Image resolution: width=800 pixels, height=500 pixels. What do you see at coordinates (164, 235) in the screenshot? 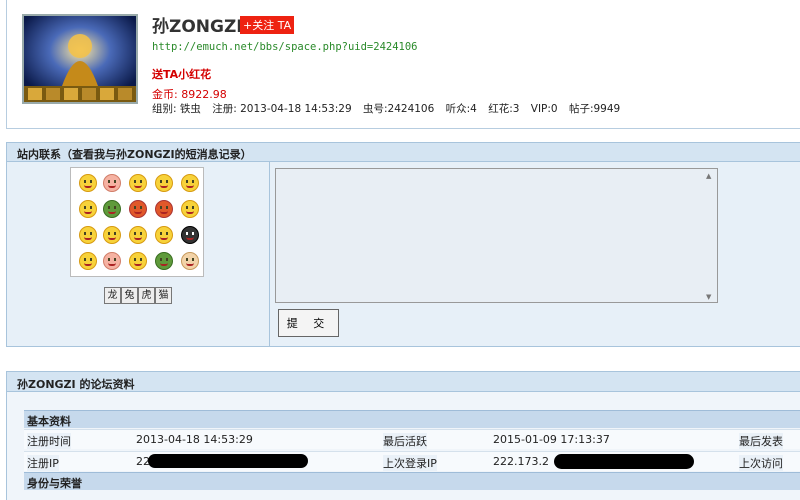
I see `emoji-sleepy-icon` at bounding box center [164, 235].